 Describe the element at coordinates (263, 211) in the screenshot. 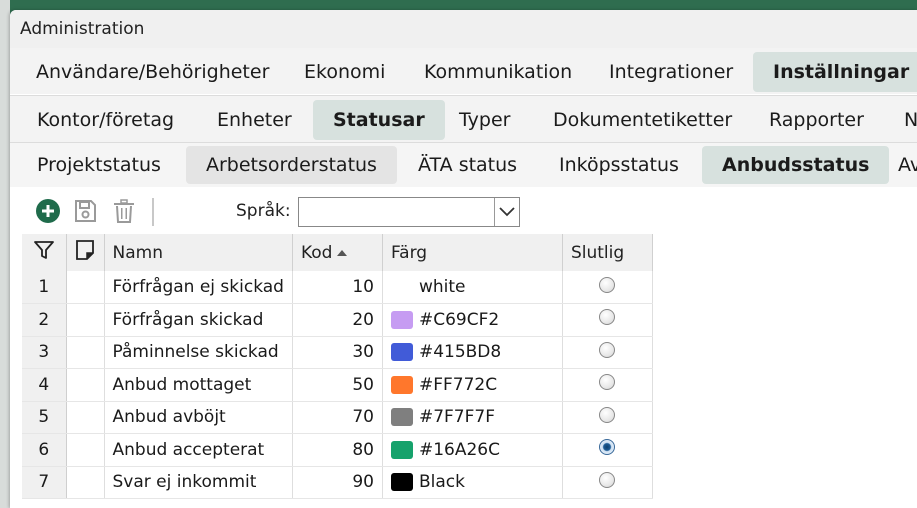

I see `language-label: Språk:` at that location.